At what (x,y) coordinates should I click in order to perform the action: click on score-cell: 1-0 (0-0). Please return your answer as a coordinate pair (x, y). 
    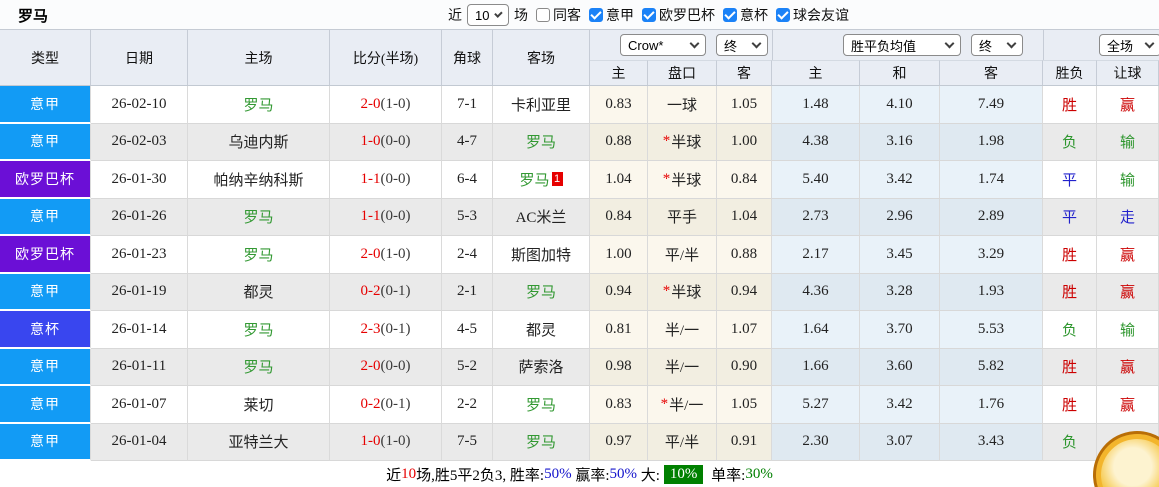
    Looking at the image, I should click on (386, 142).